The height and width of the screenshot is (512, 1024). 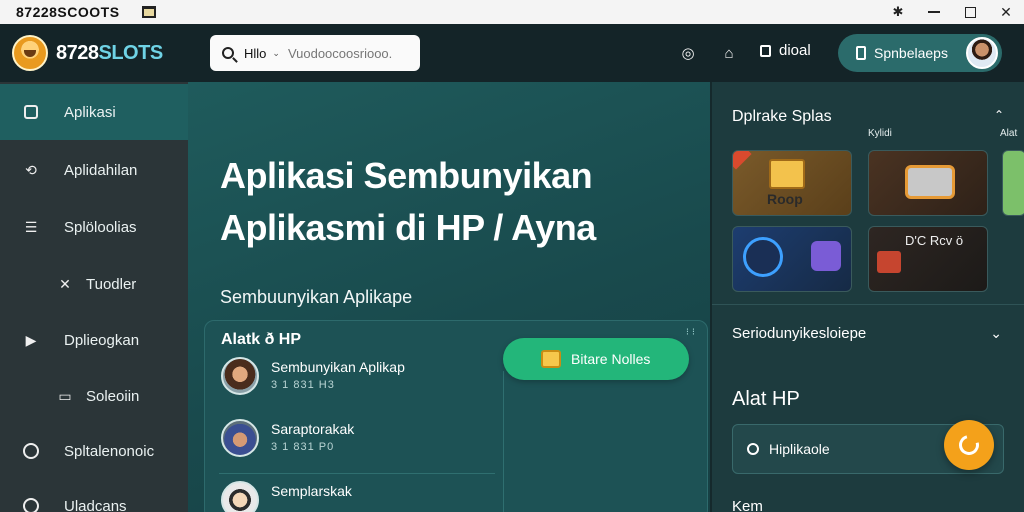 I want to click on logo-text: 8728SLOTS, so click(x=109, y=53).